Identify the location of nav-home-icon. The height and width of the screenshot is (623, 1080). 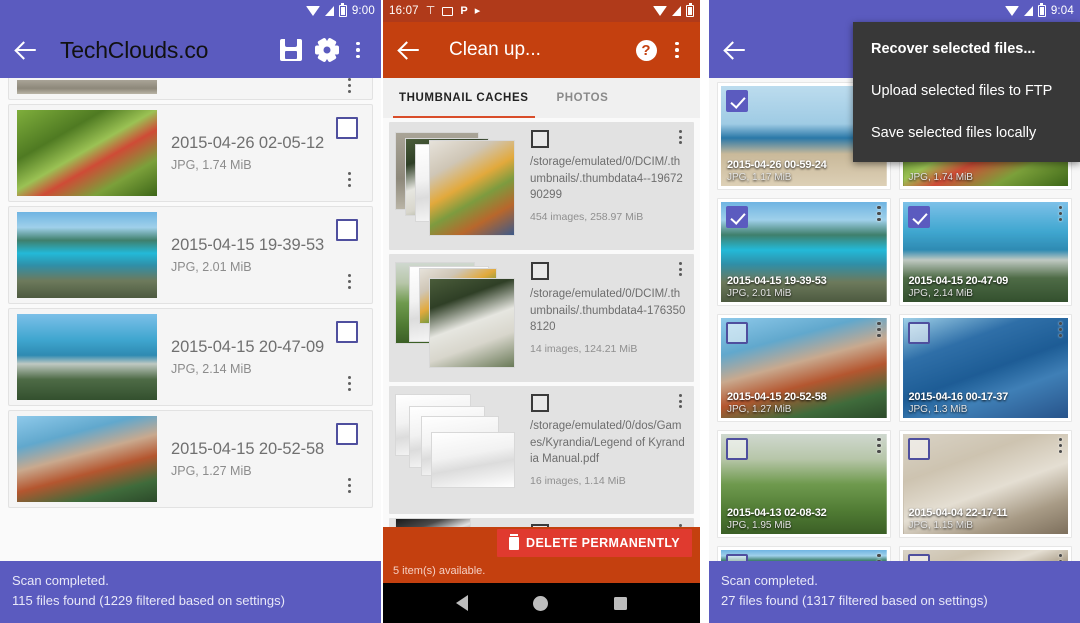
(541, 603).